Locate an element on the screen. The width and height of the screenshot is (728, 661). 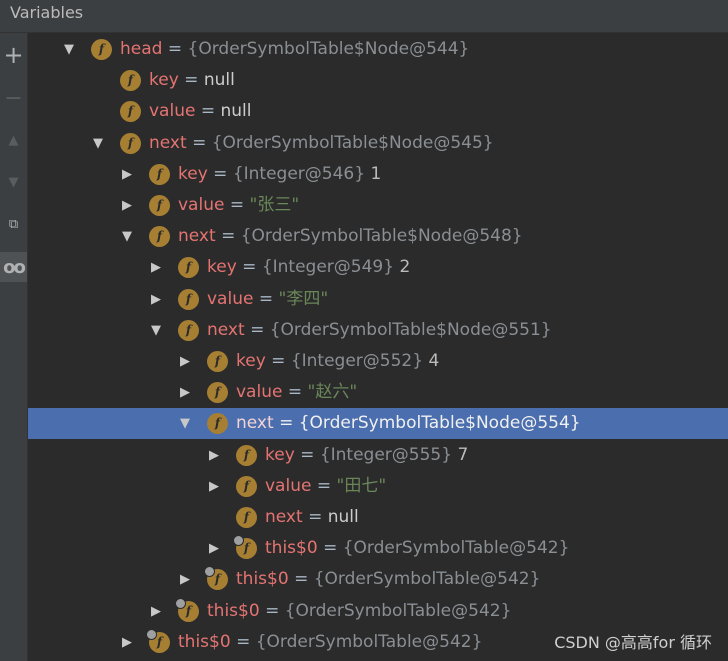
tree-row: ▶ f key = {Integer@549} 2 is located at coordinates (378, 267).